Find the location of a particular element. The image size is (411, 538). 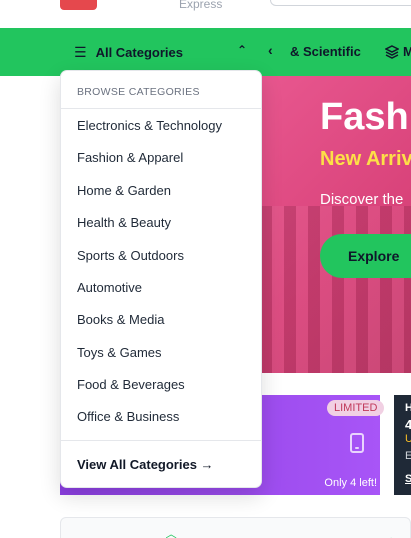

category-item-toys: Toys & Games is located at coordinates (119, 352).